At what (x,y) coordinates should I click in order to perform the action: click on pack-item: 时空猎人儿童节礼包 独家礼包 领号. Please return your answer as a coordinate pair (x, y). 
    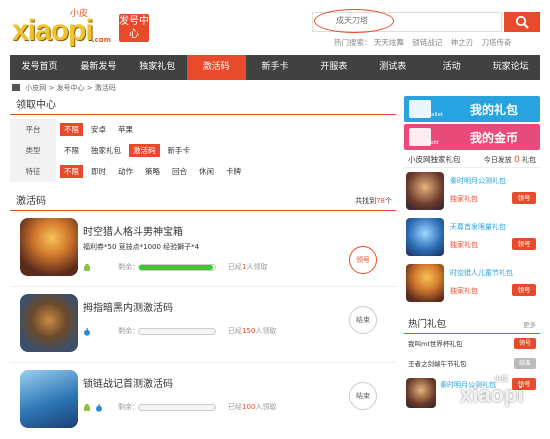
    Looking at the image, I should click on (472, 283).